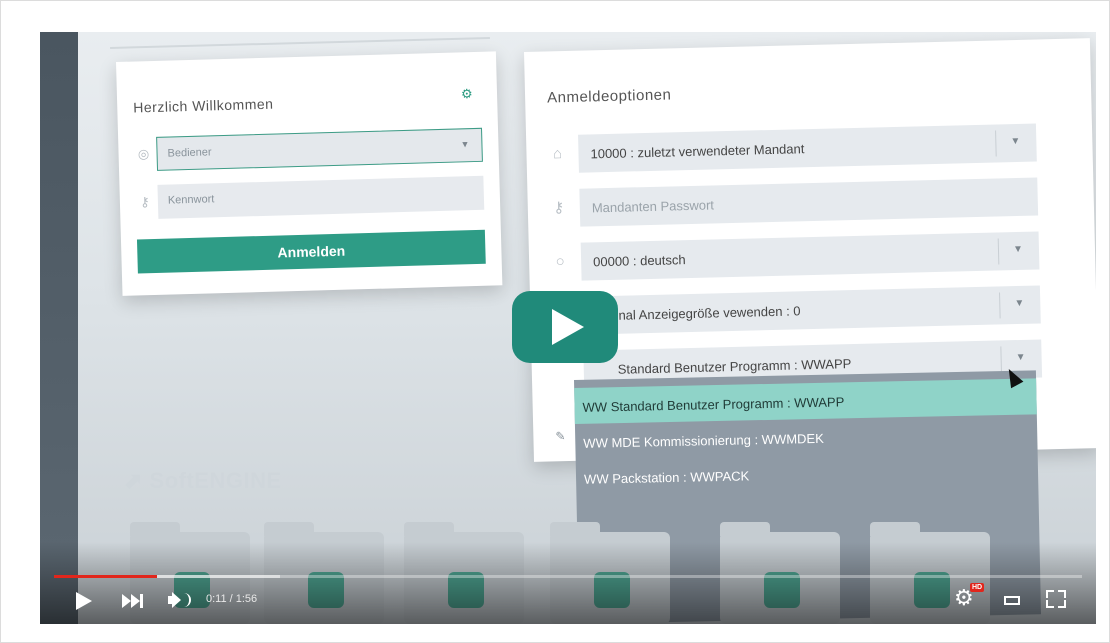 This screenshot has width=1110, height=643. What do you see at coordinates (734, 366) in the screenshot?
I see `program-value: Standard Benutzer Programm : WWAPP` at bounding box center [734, 366].